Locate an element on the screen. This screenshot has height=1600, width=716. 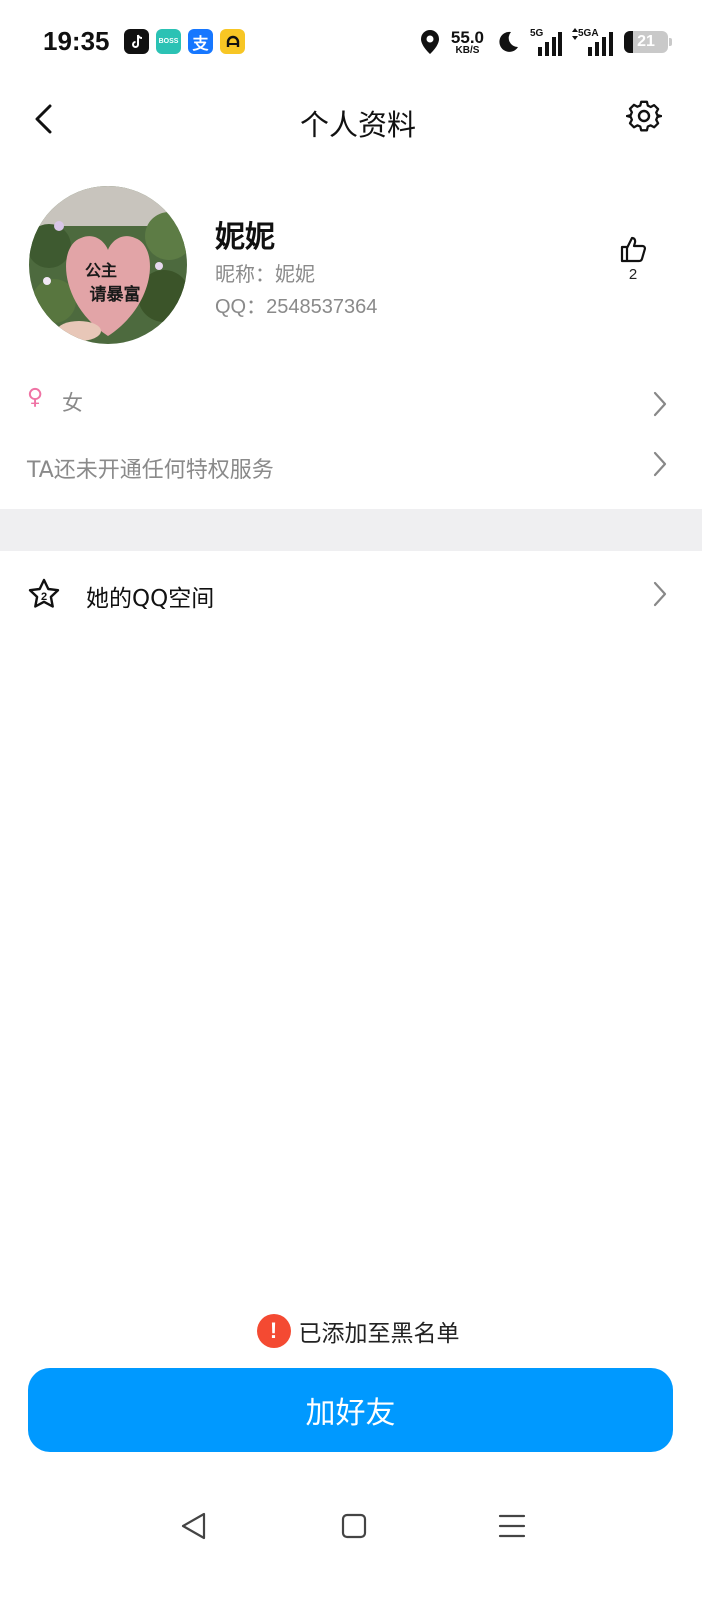
qzone-label: 她的QQ空间 is located at coordinates (150, 599).